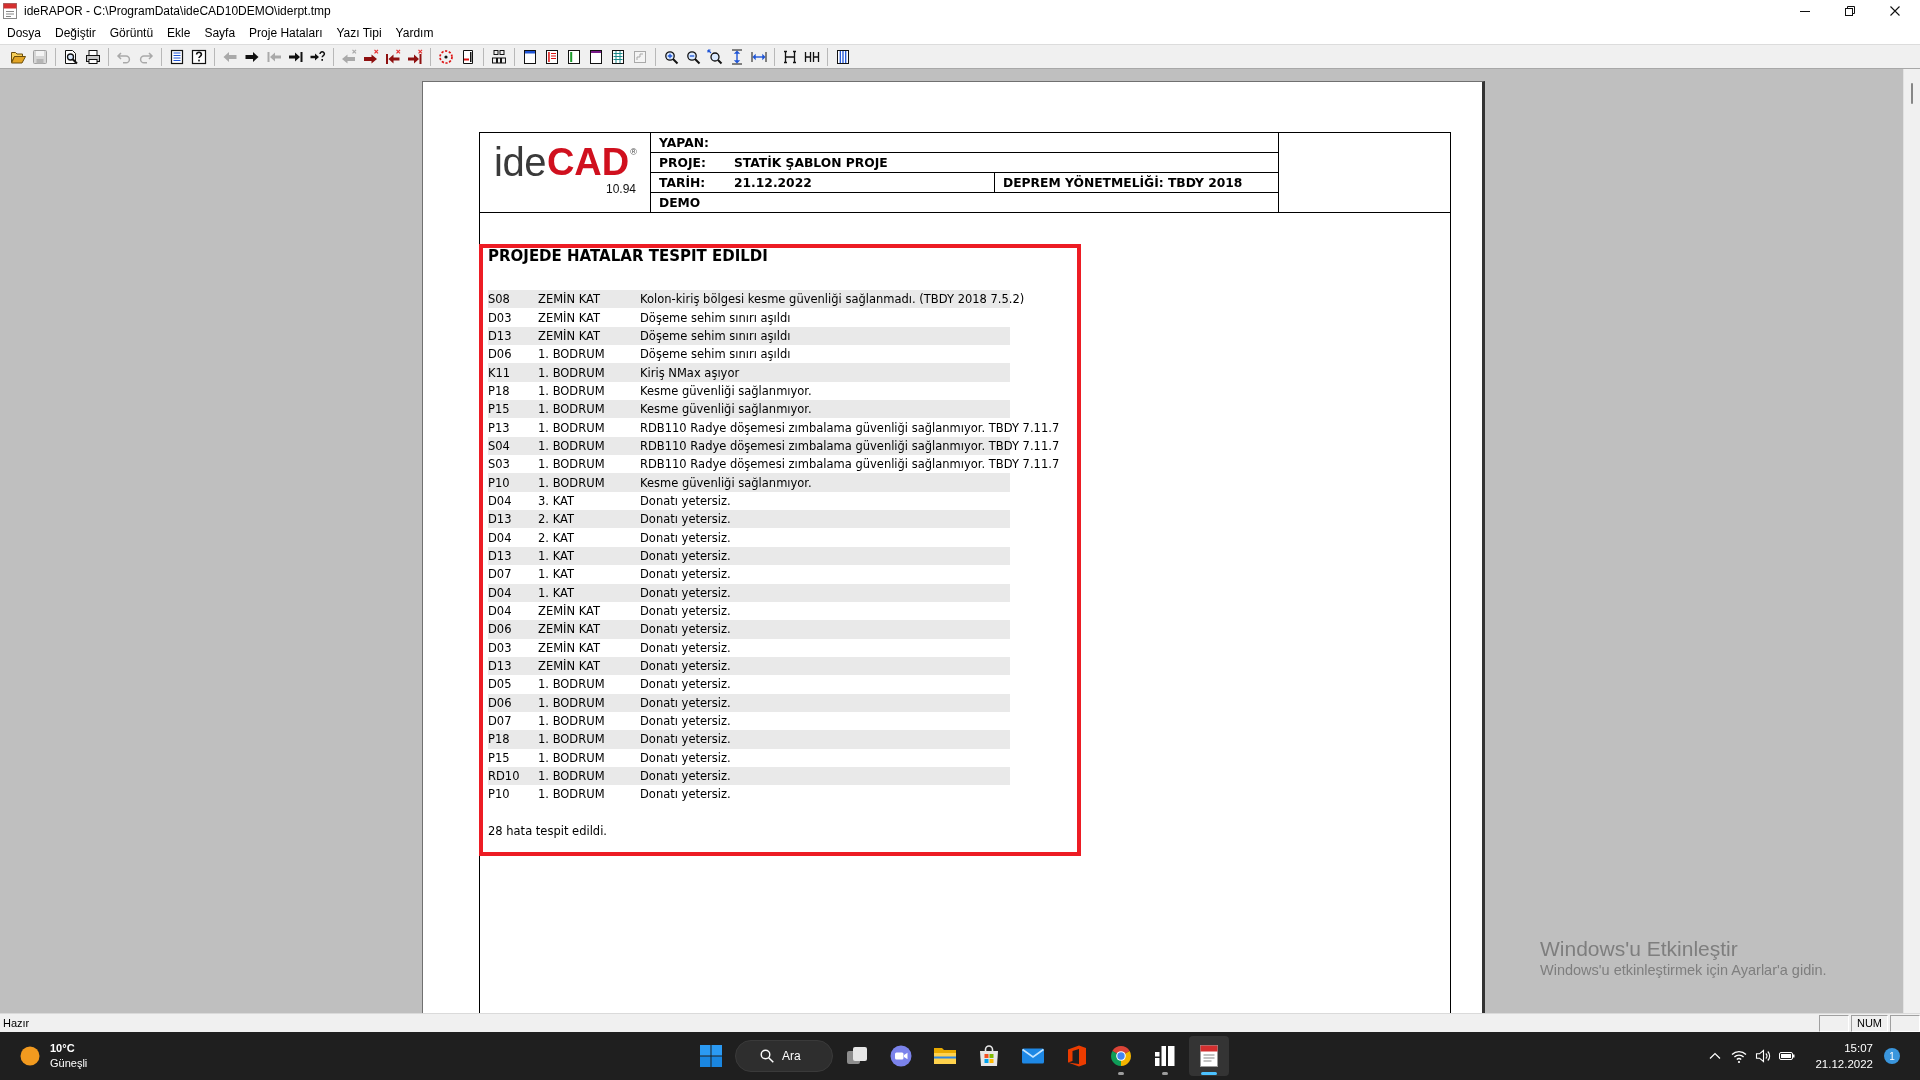 The width and height of the screenshot is (1920, 1080). What do you see at coordinates (177, 56) in the screenshot?
I see `lined-page-icon` at bounding box center [177, 56].